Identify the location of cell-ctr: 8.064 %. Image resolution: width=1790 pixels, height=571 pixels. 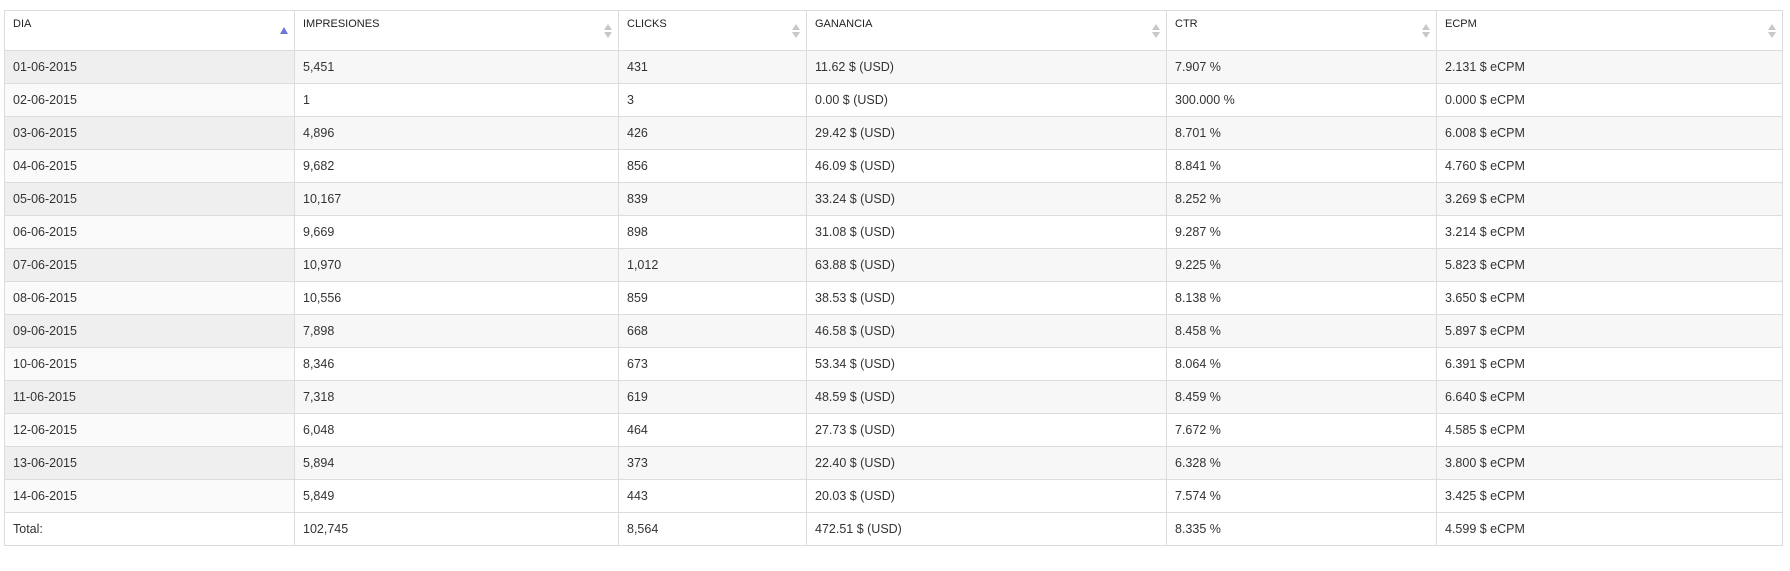
(1301, 364).